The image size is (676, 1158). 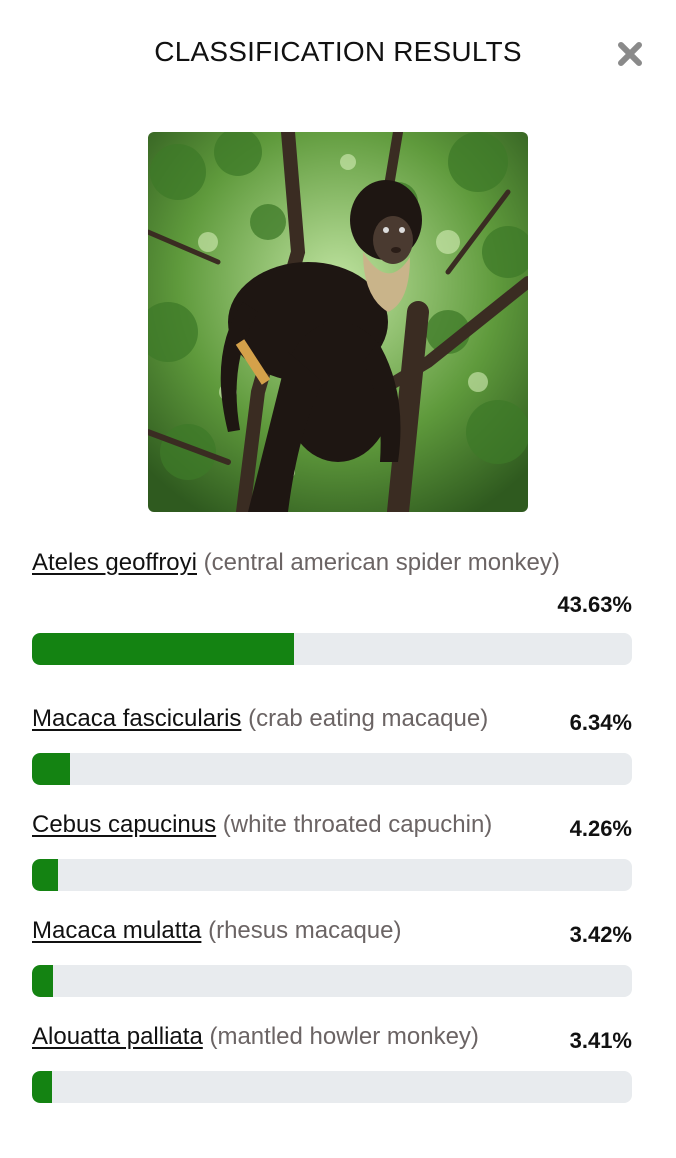 What do you see at coordinates (117, 1036) in the screenshot?
I see `scientific-name-link: Alouatta palliata` at bounding box center [117, 1036].